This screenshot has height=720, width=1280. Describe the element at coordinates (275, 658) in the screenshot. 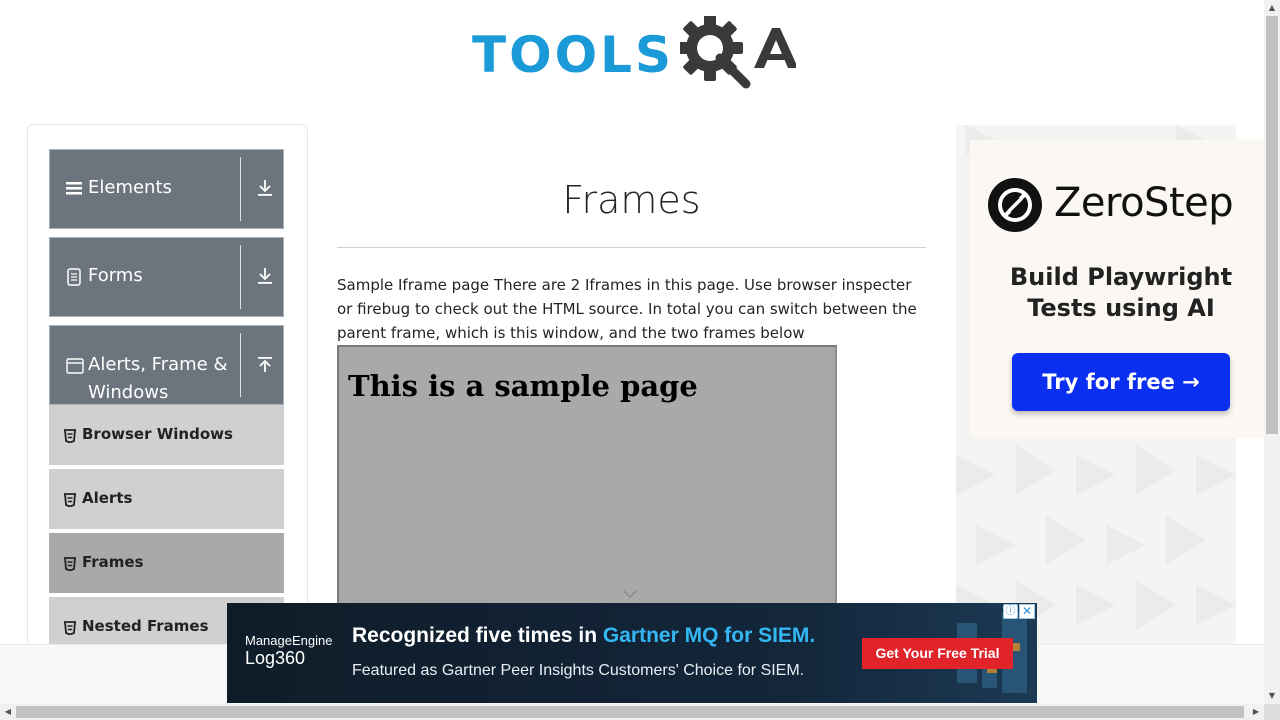

I see `log360-logo-text: Log360` at that location.